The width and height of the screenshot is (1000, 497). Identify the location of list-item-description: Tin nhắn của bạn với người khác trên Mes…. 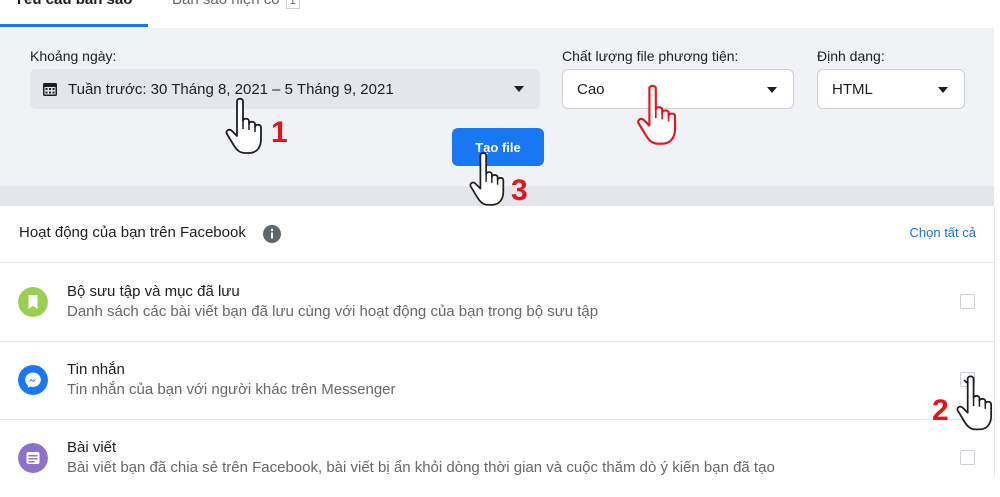
(231, 389).